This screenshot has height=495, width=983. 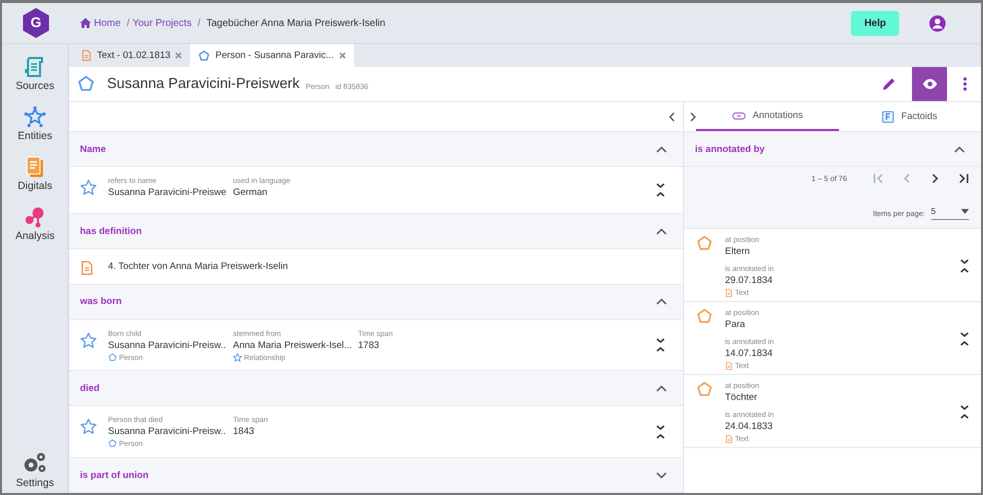 I want to click on breadcrumb-current: Tagebücher Anna Maria Preiswerk-Iselin, so click(x=296, y=23).